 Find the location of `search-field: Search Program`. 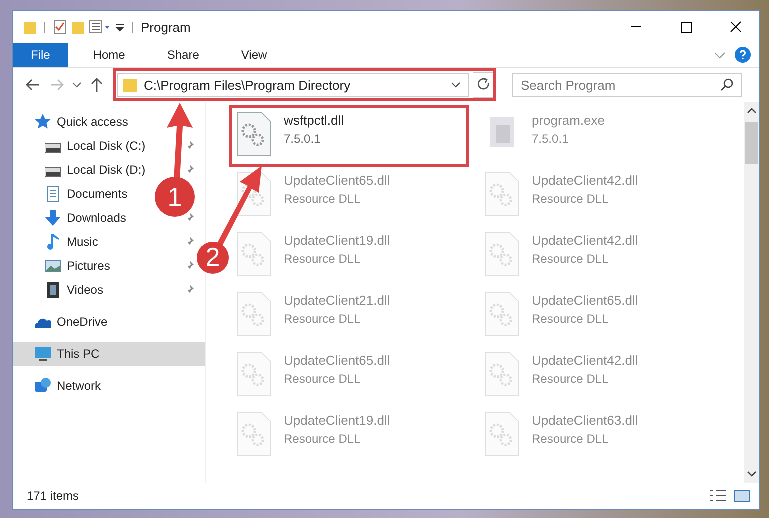

search-field: Search Program is located at coordinates (627, 85).